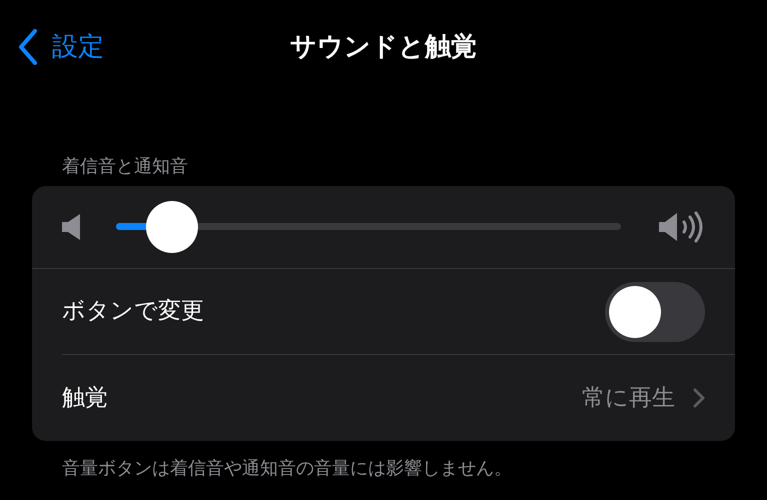 Image resolution: width=767 pixels, height=500 pixels. I want to click on speaker-loud-icon, so click(682, 227).